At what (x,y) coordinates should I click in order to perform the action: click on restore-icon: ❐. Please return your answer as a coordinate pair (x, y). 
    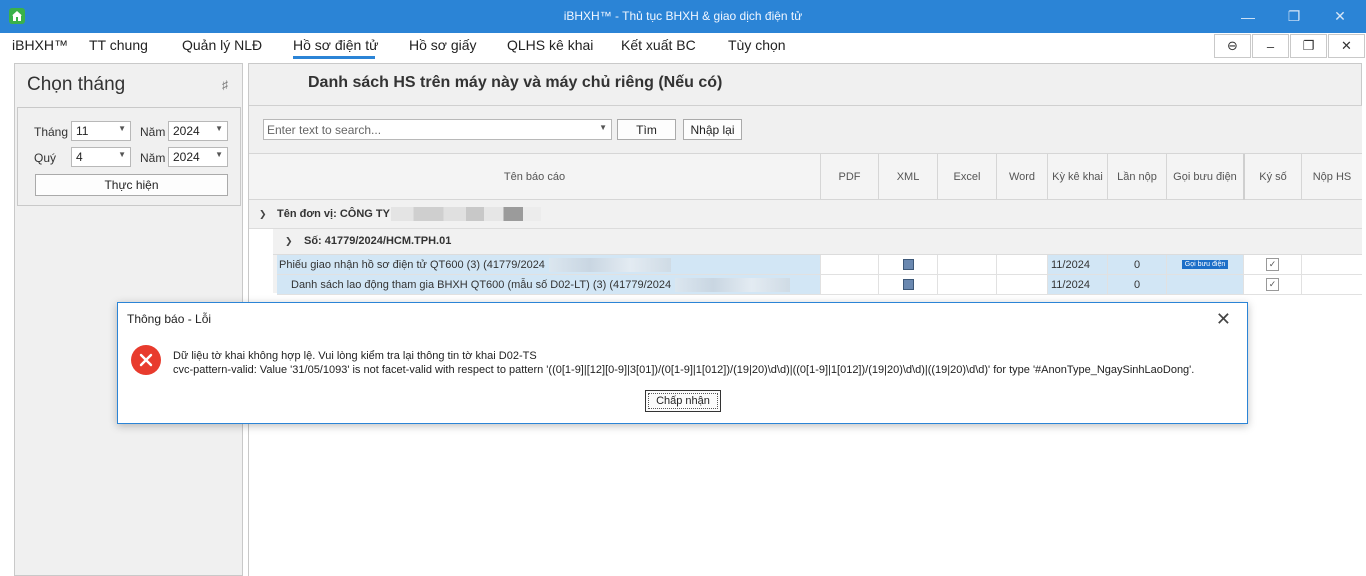
    Looking at the image, I should click on (1294, 16).